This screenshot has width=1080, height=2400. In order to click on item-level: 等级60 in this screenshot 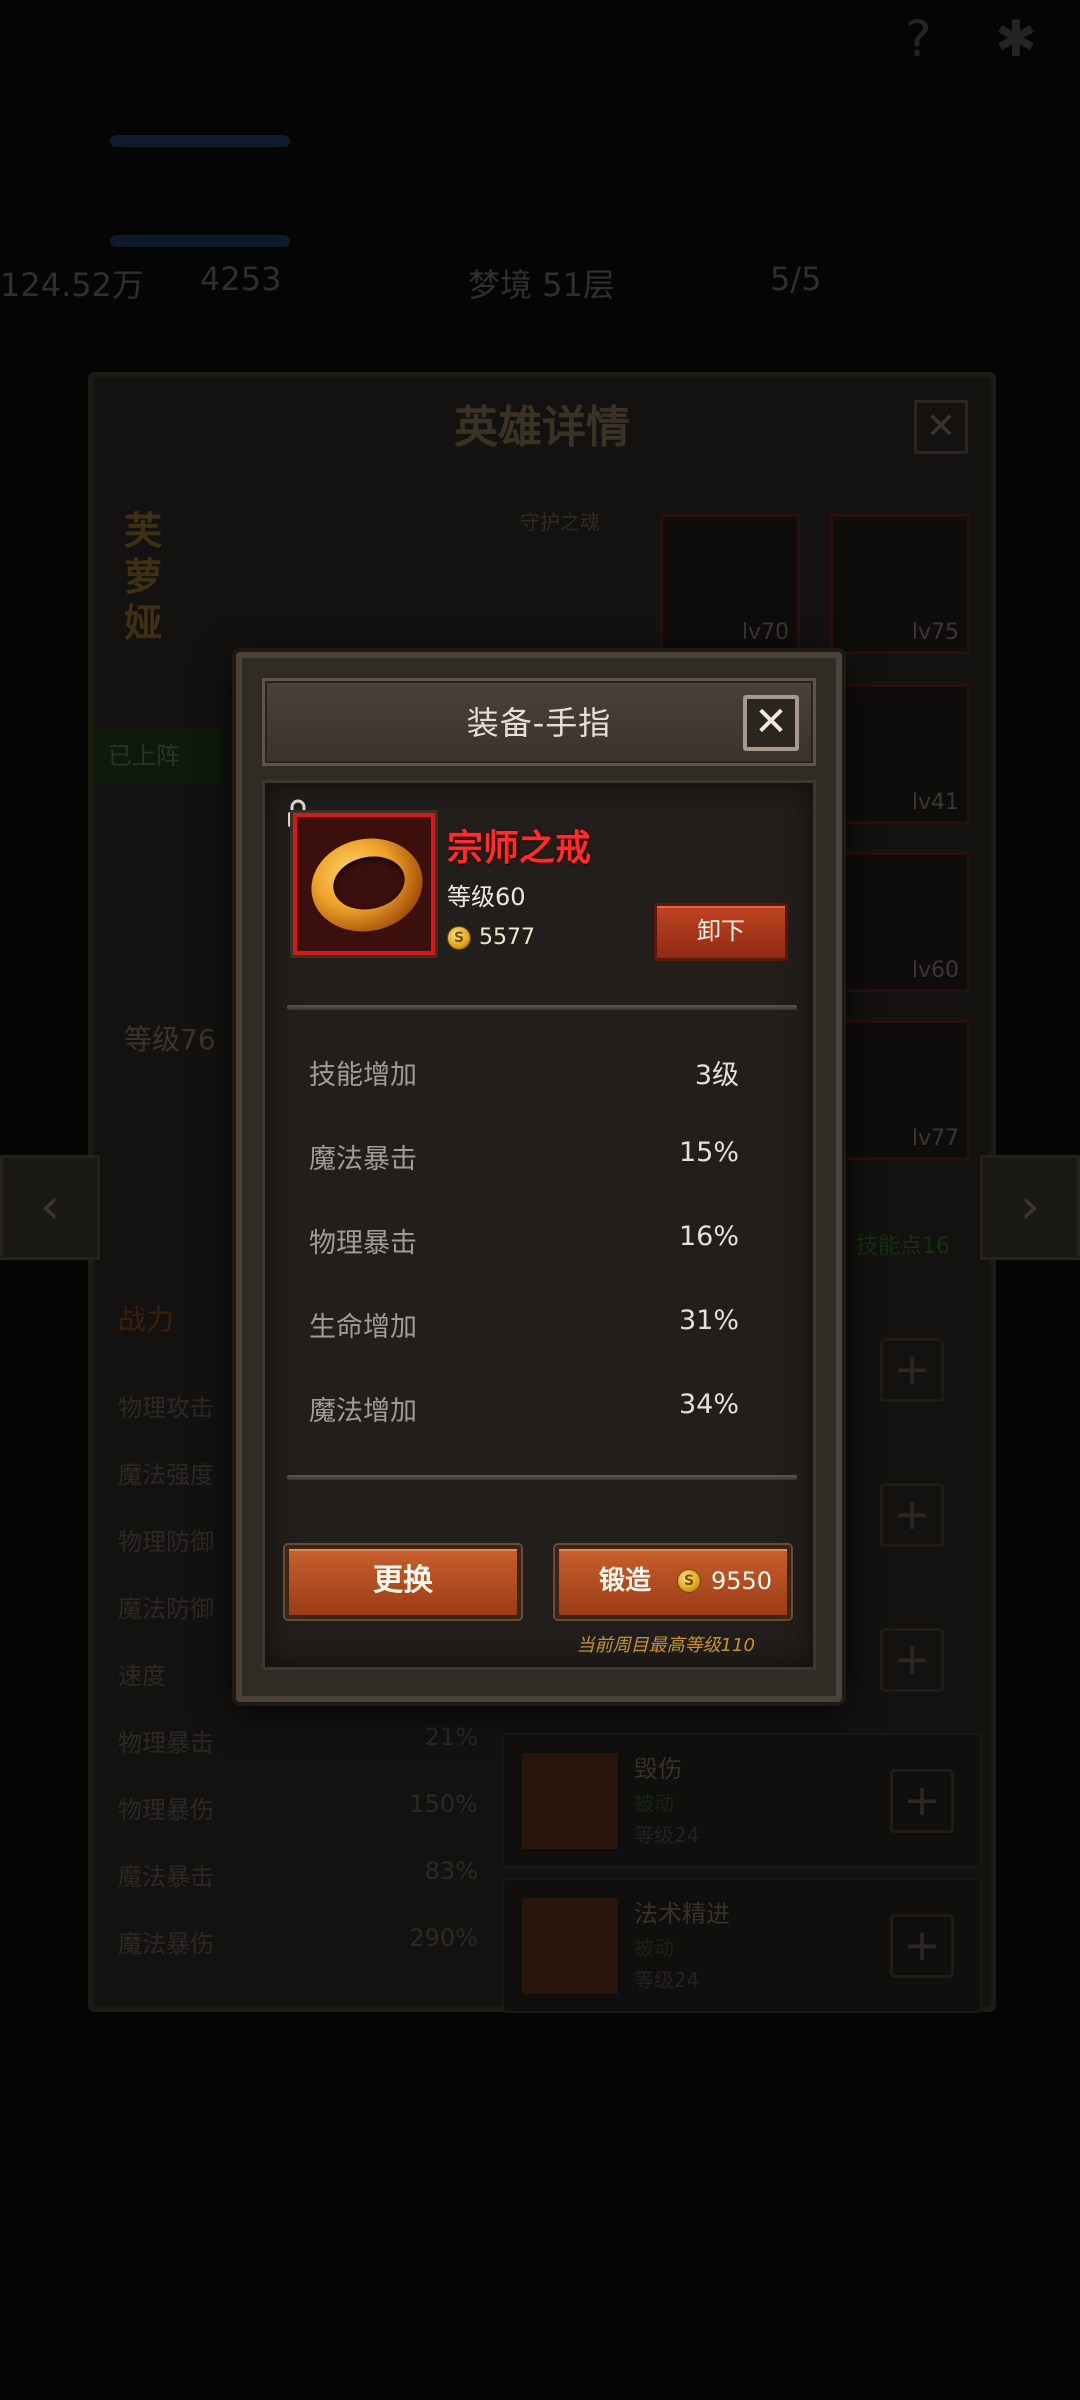, I will do `click(486, 897)`.